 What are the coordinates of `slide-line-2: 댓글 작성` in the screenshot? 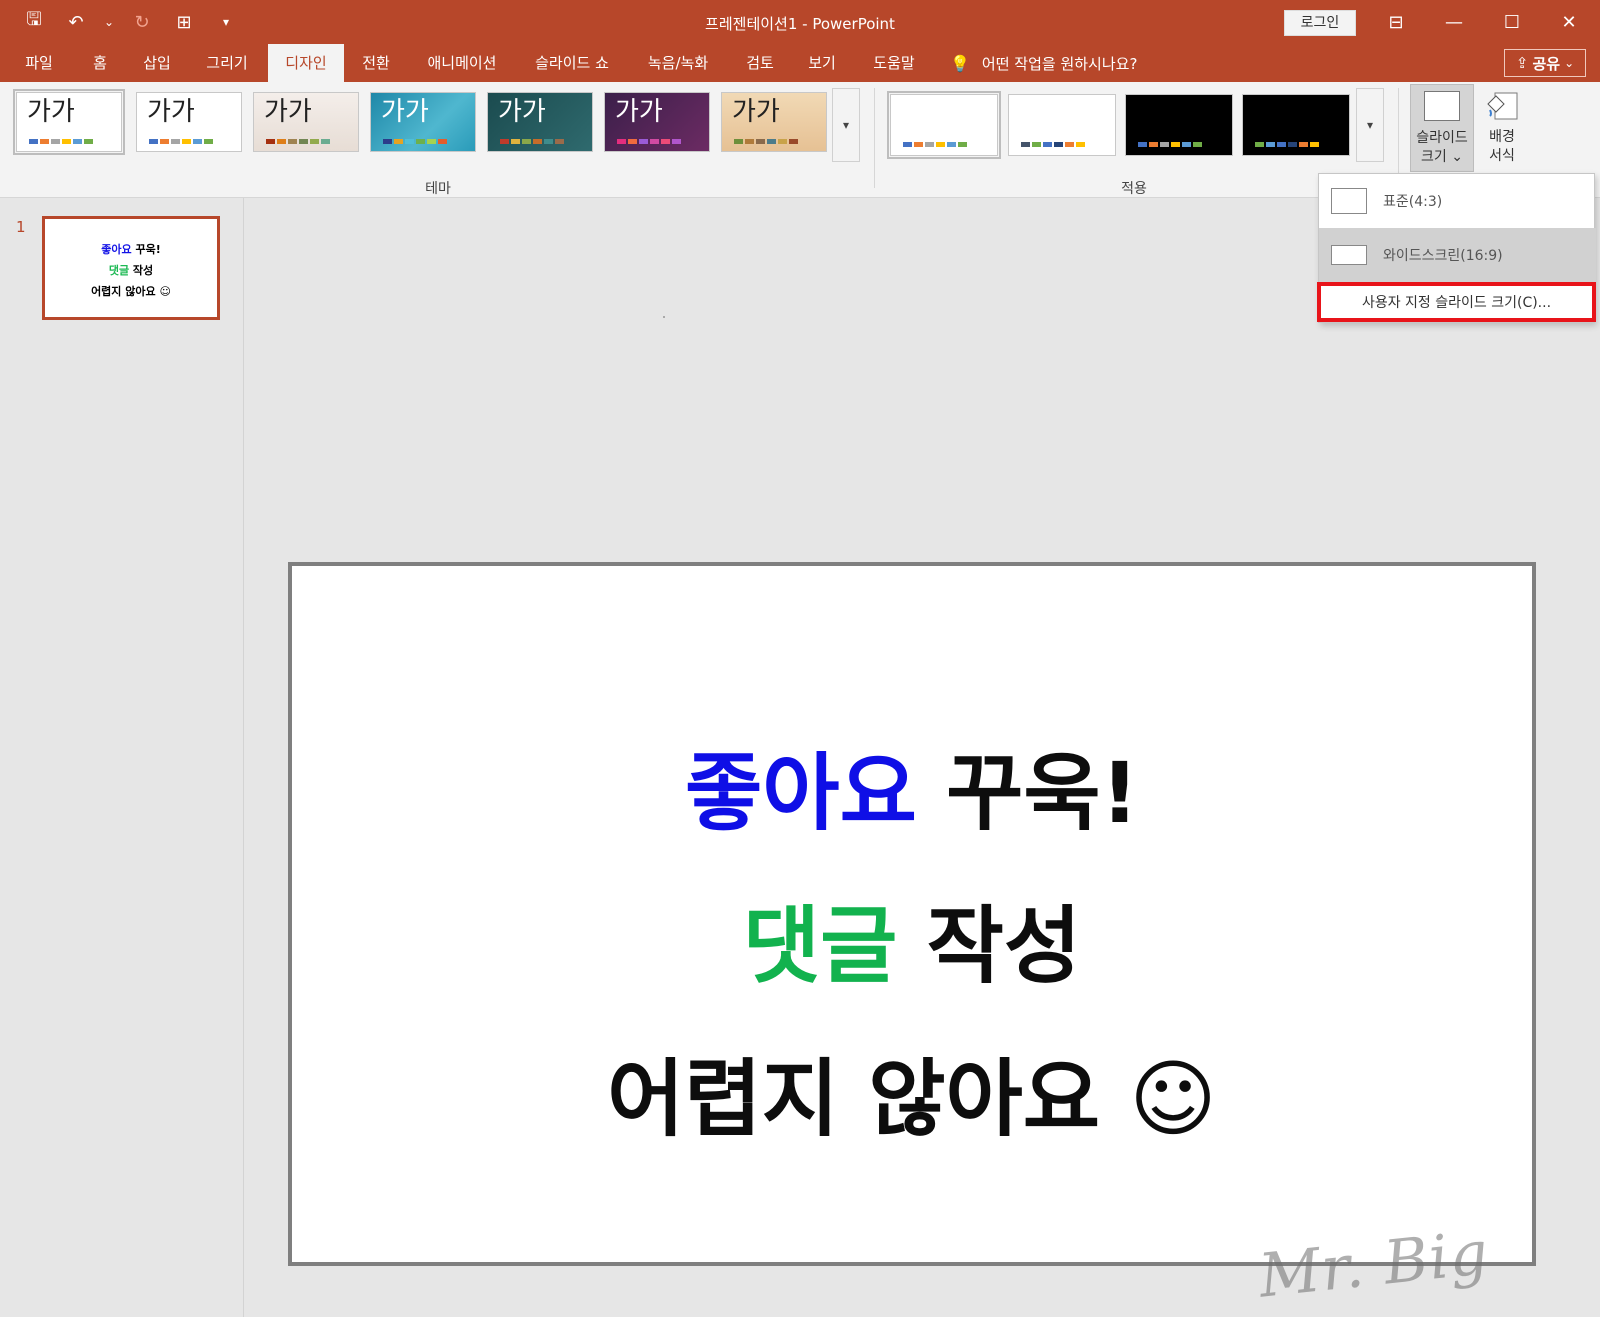 It's located at (912, 939).